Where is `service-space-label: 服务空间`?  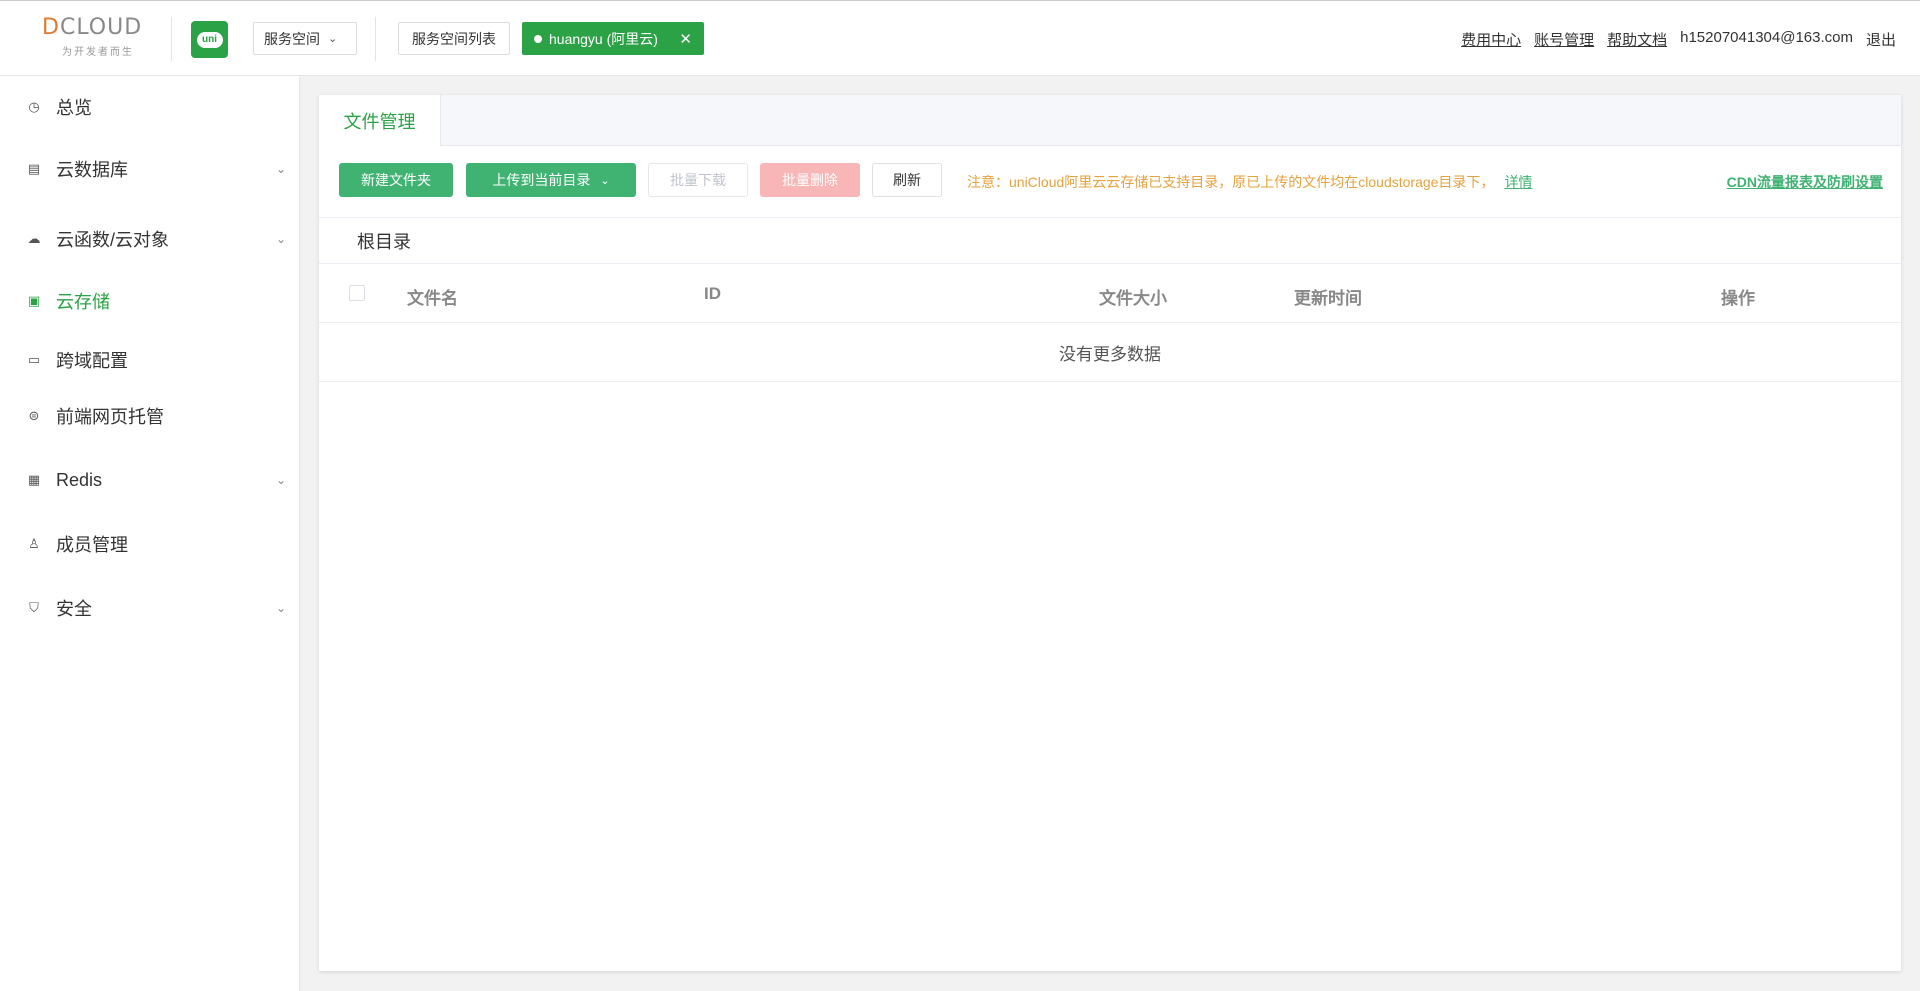 service-space-label: 服务空间 is located at coordinates (292, 38).